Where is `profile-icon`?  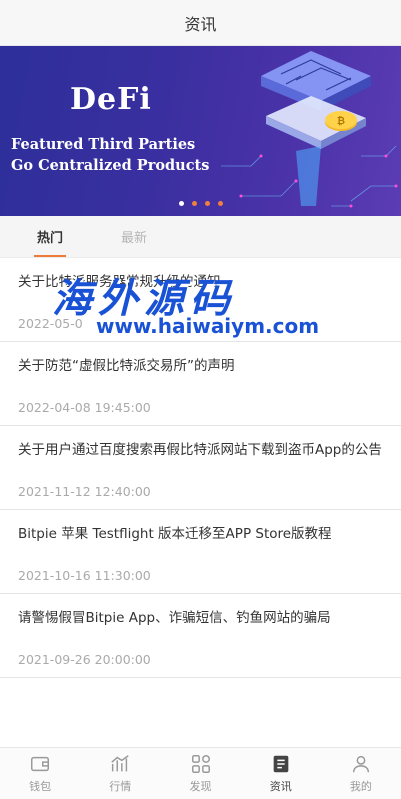
profile-icon is located at coordinates (360, 764).